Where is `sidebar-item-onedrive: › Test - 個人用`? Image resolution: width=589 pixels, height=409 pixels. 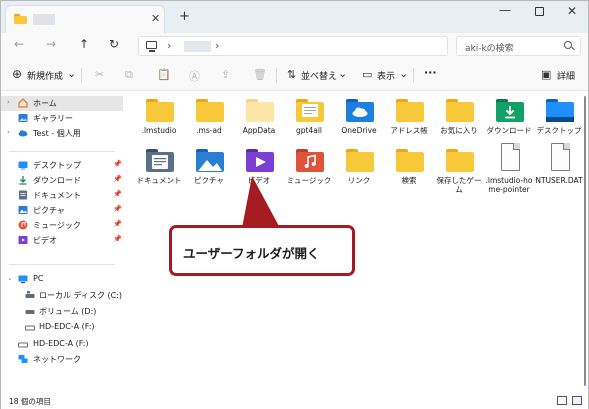
sidebar-item-onedrive: › Test - 個人用 is located at coordinates (62, 133).